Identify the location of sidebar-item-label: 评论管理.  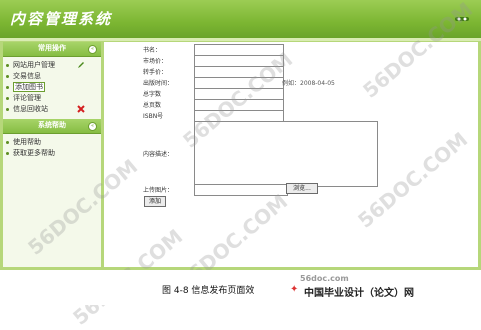
(27, 98).